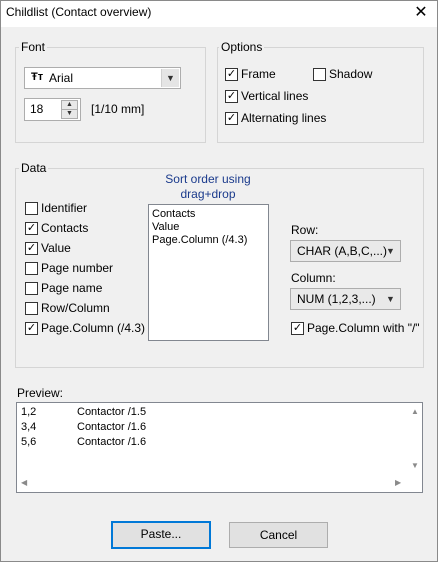  I want to click on column-format-select: NUM (1,2,3,...) ▼, so click(345, 299).